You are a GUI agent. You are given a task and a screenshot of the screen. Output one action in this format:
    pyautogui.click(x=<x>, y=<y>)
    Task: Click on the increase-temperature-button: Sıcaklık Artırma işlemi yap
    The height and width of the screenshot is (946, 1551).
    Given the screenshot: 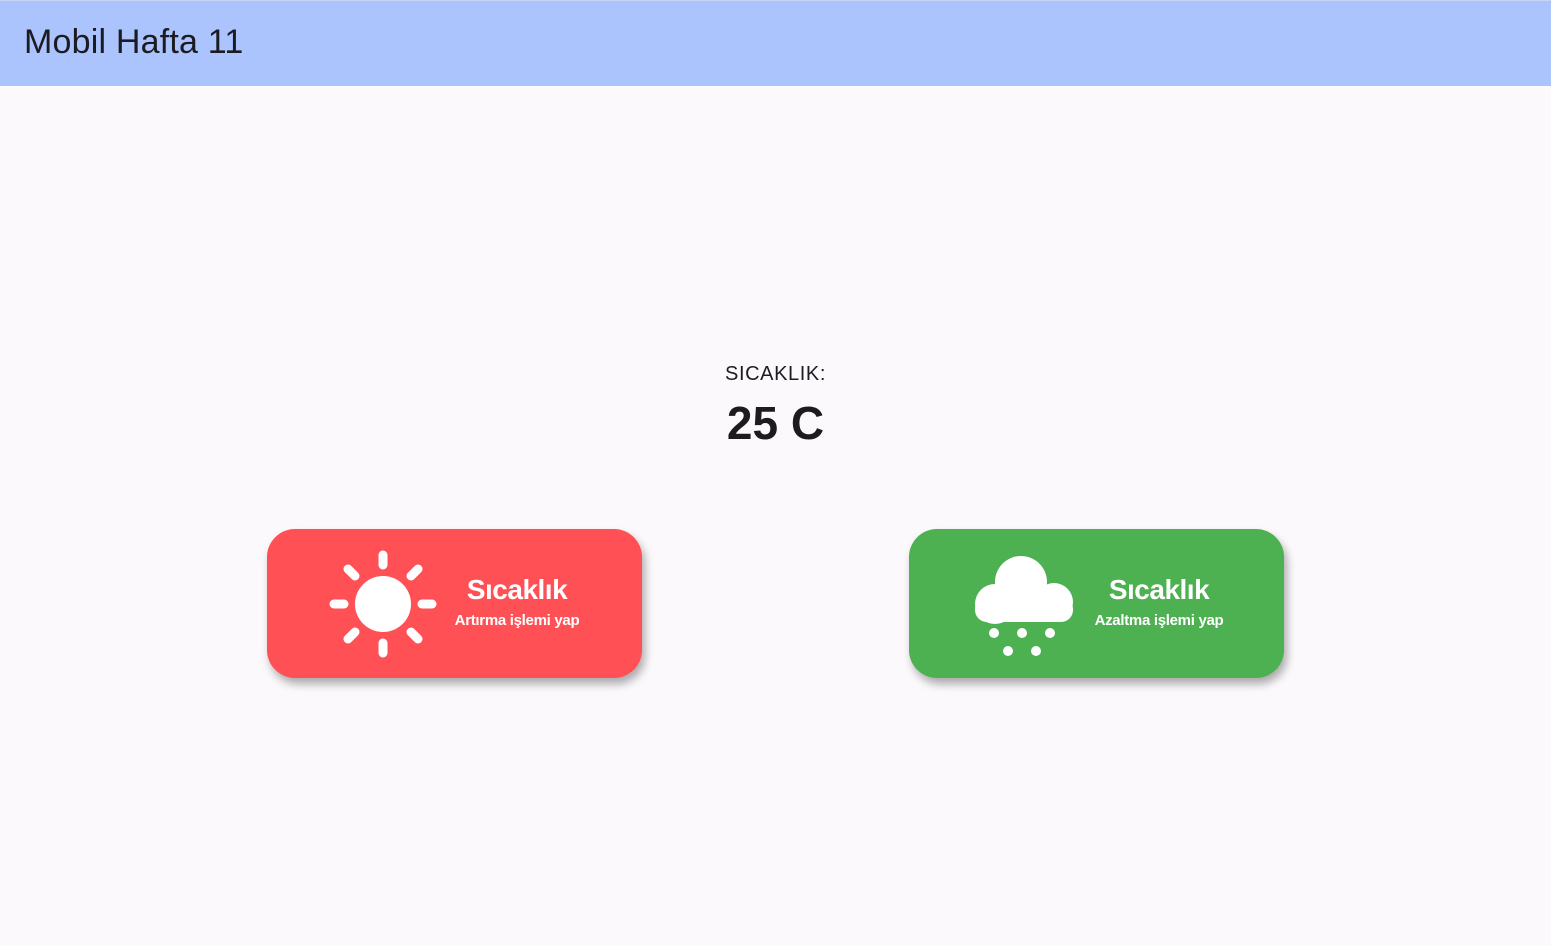 What is the action you would take?
    pyautogui.click(x=454, y=603)
    